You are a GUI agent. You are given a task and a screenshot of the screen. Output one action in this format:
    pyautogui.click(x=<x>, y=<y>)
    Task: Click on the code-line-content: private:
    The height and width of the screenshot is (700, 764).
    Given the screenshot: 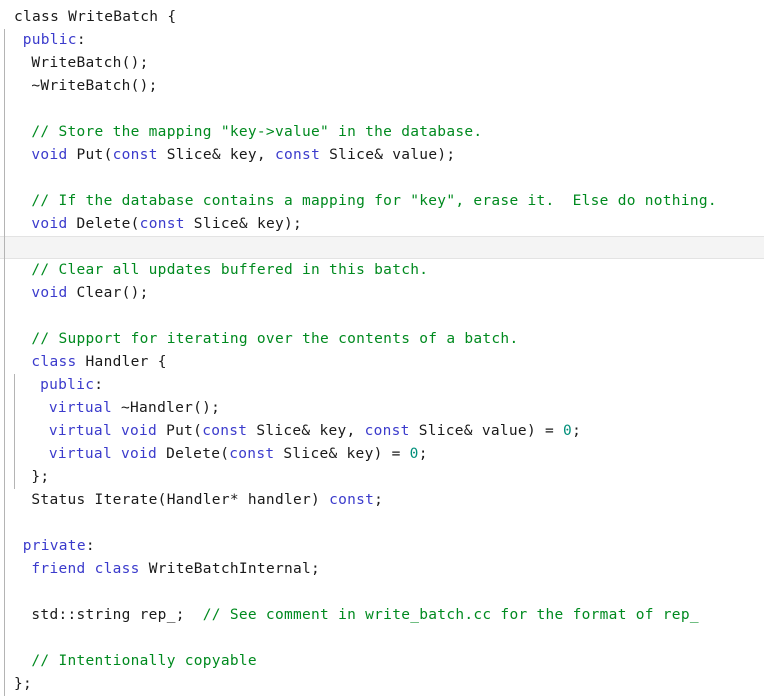 What is the action you would take?
    pyautogui.click(x=382, y=546)
    